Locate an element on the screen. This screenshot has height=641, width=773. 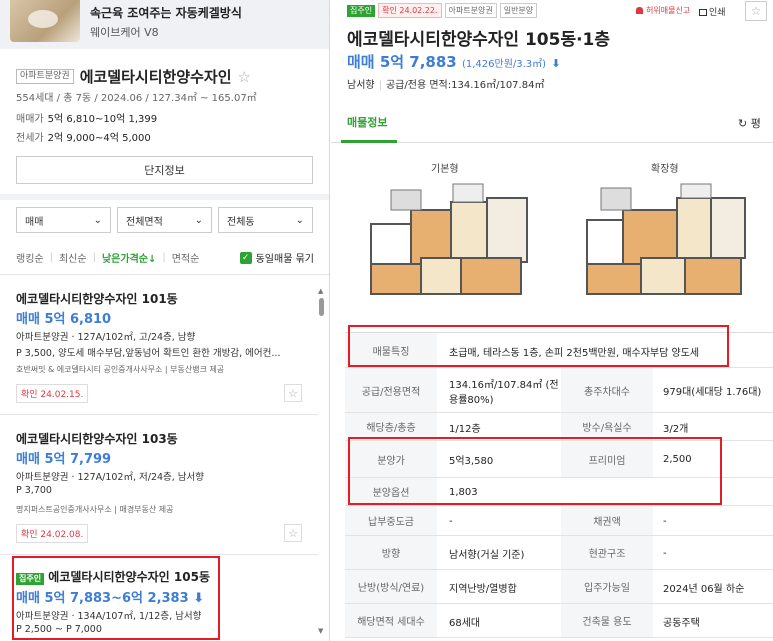
floor-plan-basic-image is located at coordinates (446, 240).